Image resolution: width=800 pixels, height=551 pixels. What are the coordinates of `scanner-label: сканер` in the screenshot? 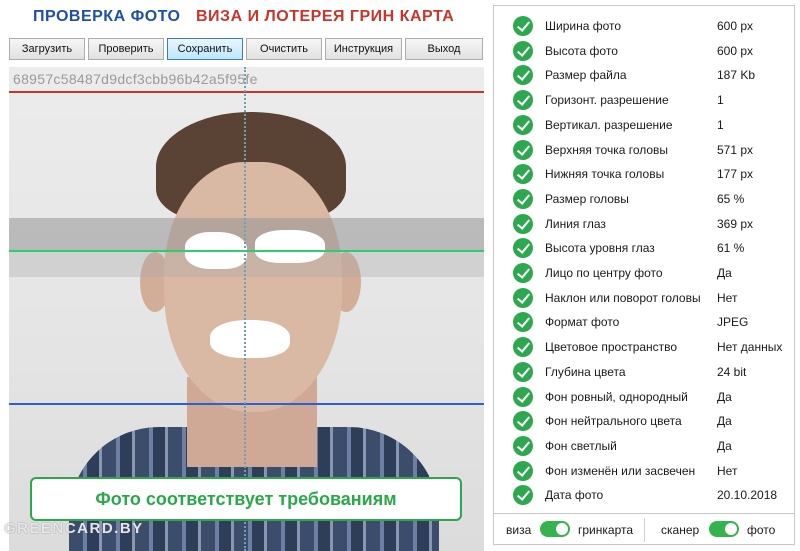 It's located at (680, 530).